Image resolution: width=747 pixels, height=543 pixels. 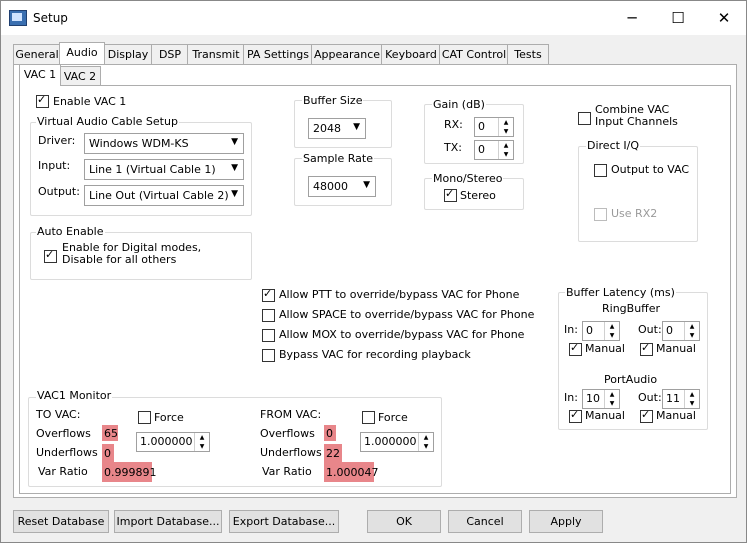 What do you see at coordinates (673, 398) in the screenshot?
I see `pa-out-value: 11` at bounding box center [673, 398].